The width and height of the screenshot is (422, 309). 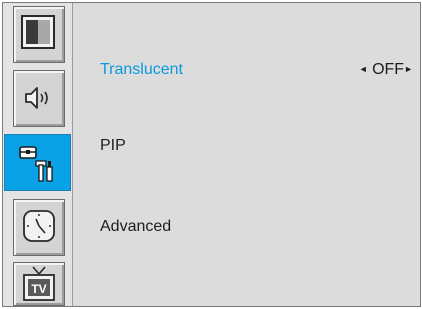 What do you see at coordinates (141, 70) in the screenshot?
I see `menu-item-translucent: Translucent` at bounding box center [141, 70].